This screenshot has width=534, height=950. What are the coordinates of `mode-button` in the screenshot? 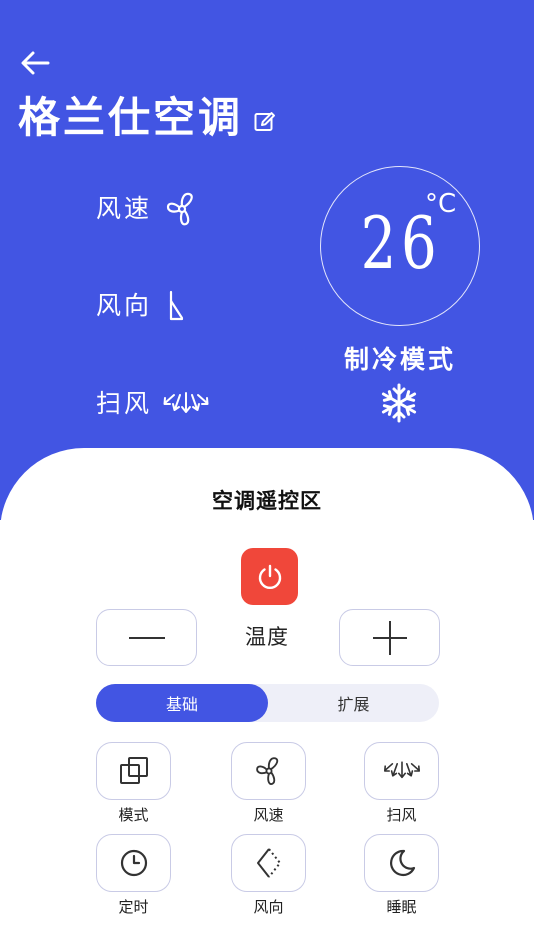 It's located at (133, 771).